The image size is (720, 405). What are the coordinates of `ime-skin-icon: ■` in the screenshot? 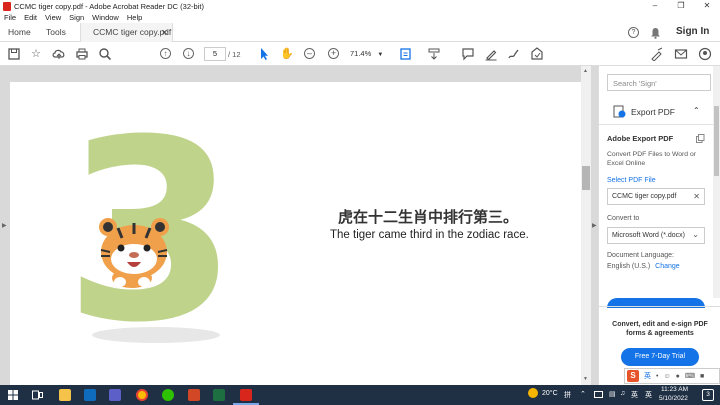 It's located at (702, 376).